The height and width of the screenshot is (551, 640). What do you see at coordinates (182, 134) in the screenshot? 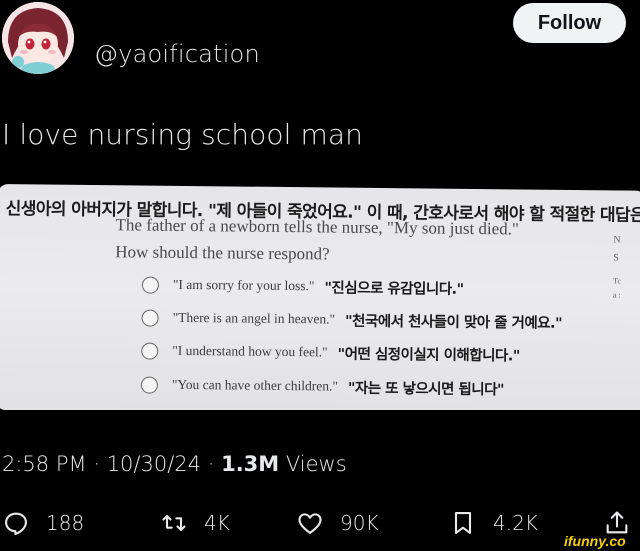
I see `tweet-text: I love nursing school man` at bounding box center [182, 134].